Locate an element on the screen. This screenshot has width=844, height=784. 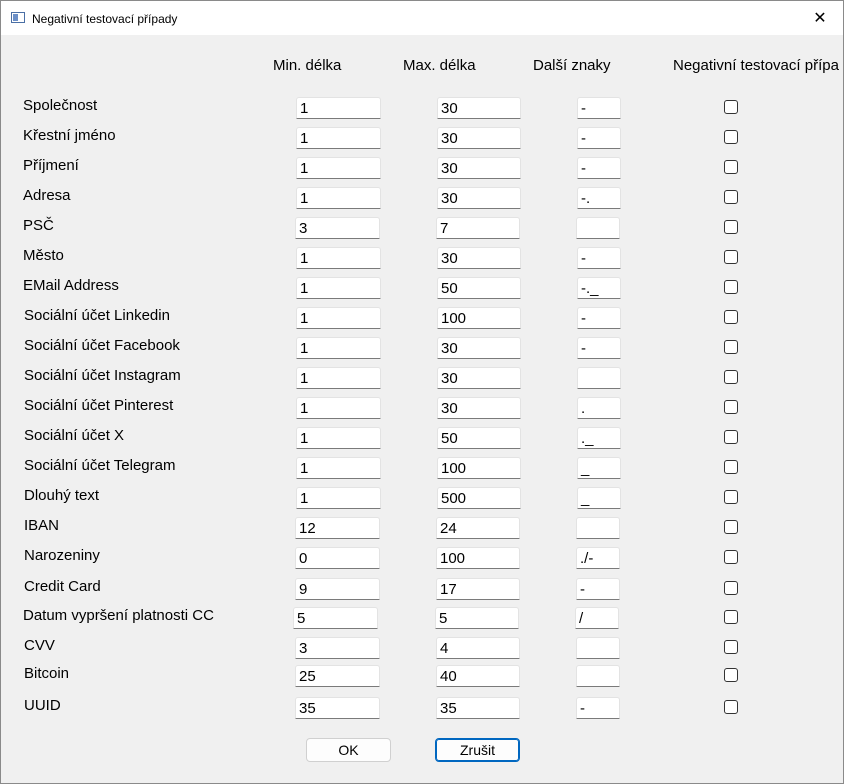
row-label: Sociální účet Linkedin is located at coordinates (97, 315).